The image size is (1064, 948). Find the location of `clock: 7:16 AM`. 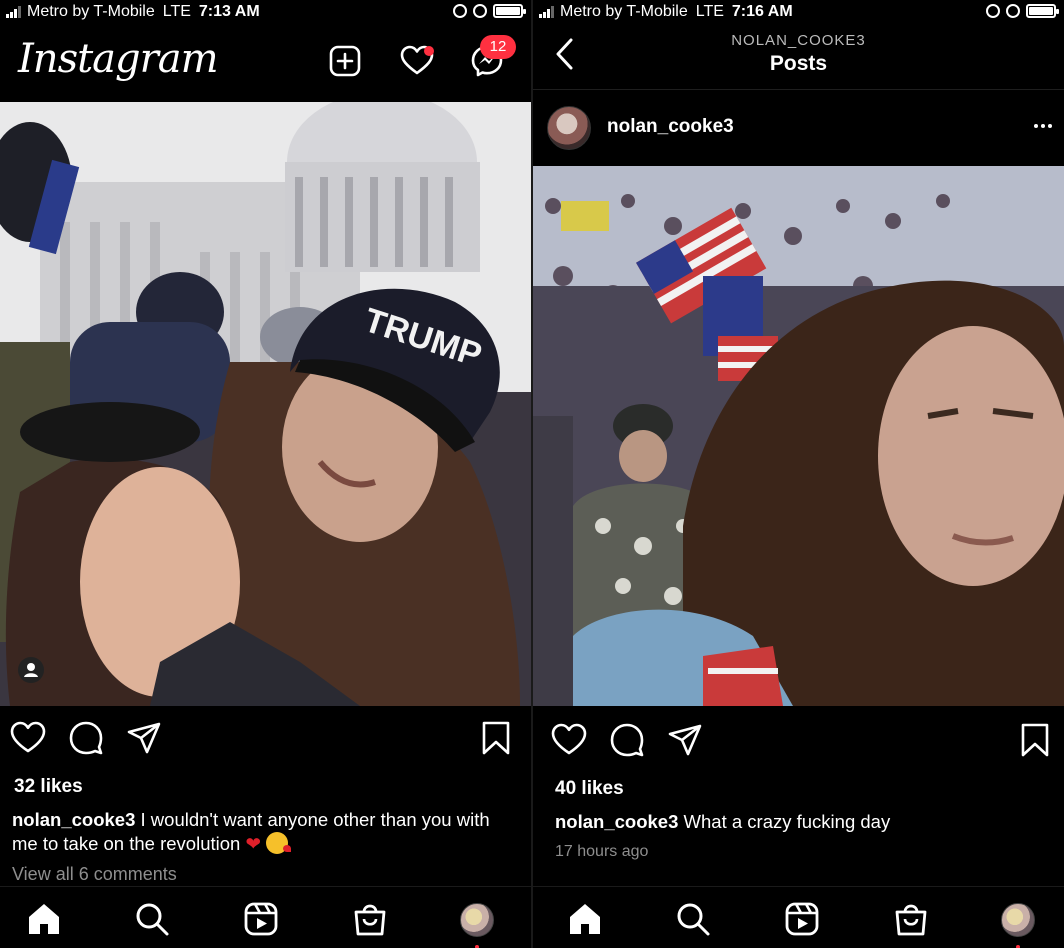

clock: 7:16 AM is located at coordinates (762, 11).